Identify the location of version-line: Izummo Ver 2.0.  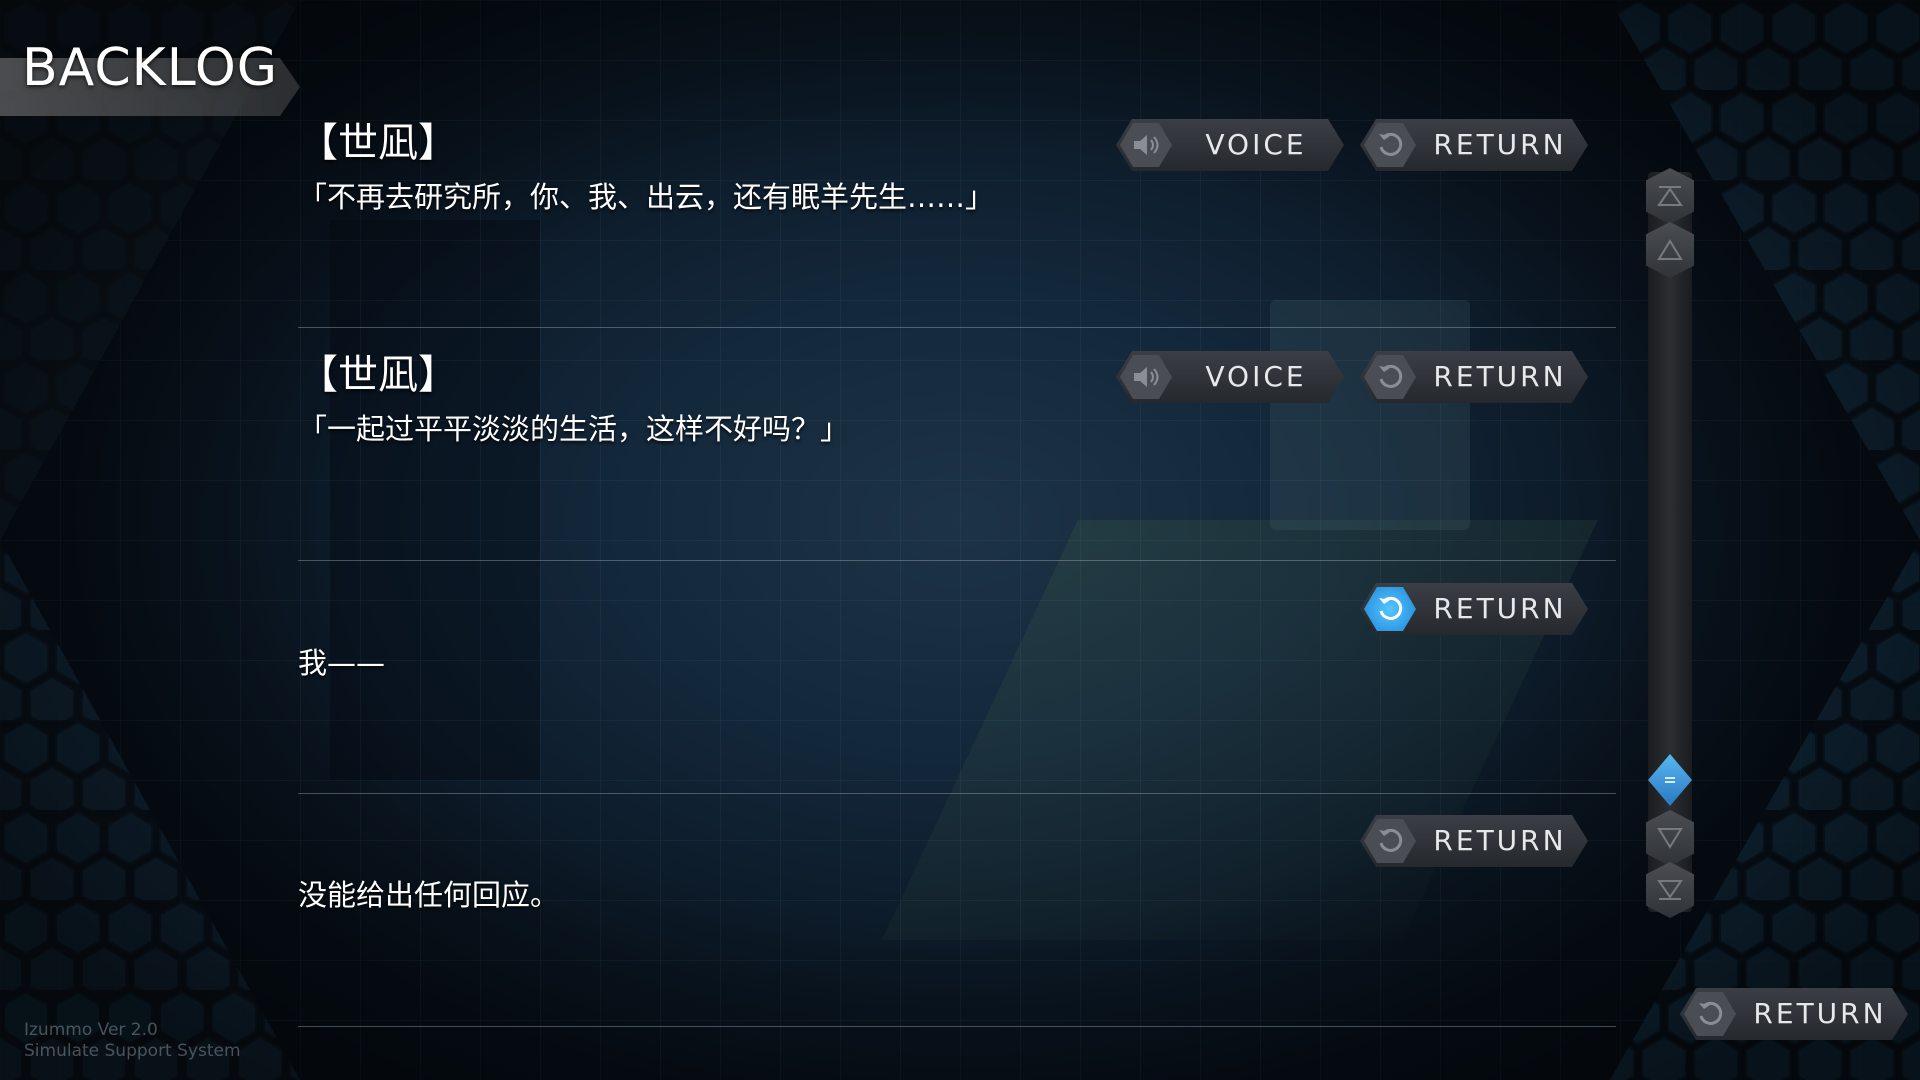
(91, 1030).